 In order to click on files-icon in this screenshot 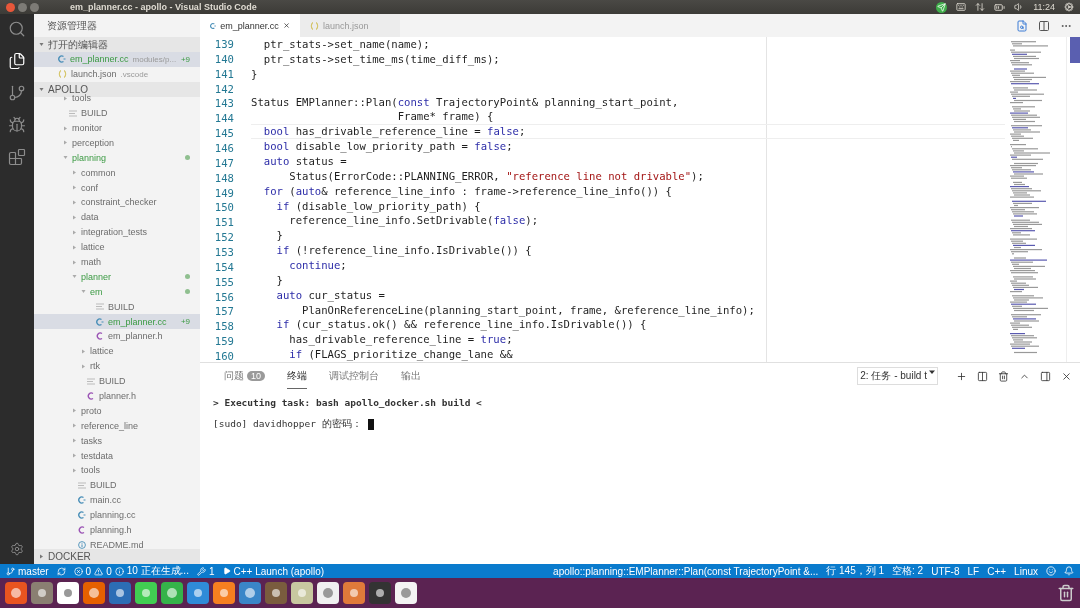, I will do `click(17, 61)`.